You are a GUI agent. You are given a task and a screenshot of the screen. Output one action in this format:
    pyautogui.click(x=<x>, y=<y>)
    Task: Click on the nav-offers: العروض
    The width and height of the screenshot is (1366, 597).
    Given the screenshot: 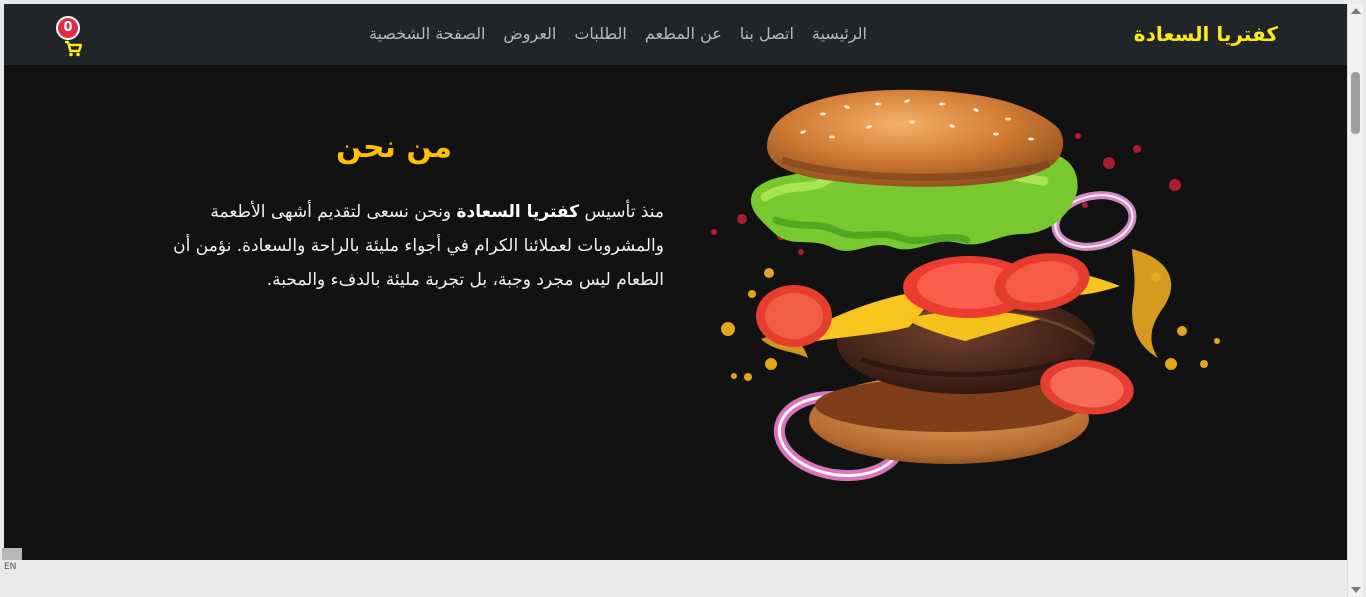 What is the action you would take?
    pyautogui.click(x=529, y=33)
    